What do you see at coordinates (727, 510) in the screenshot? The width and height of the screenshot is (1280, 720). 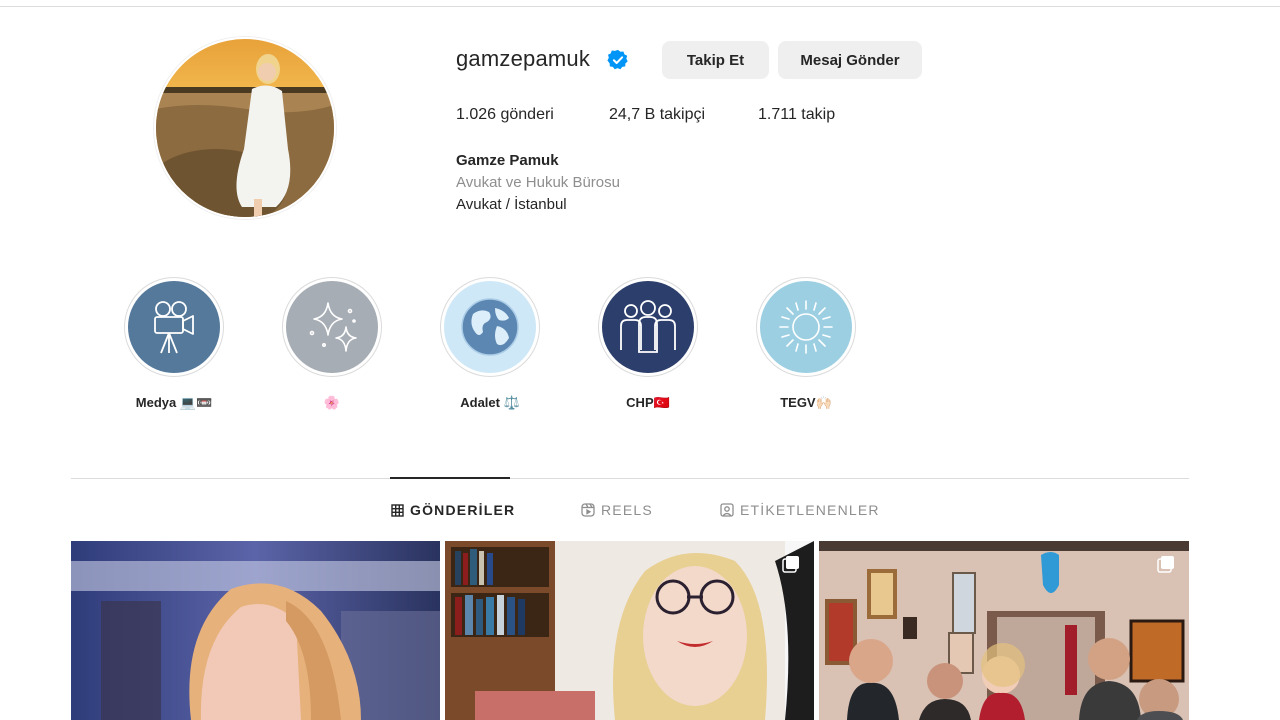 I see `tagged-icon` at bounding box center [727, 510].